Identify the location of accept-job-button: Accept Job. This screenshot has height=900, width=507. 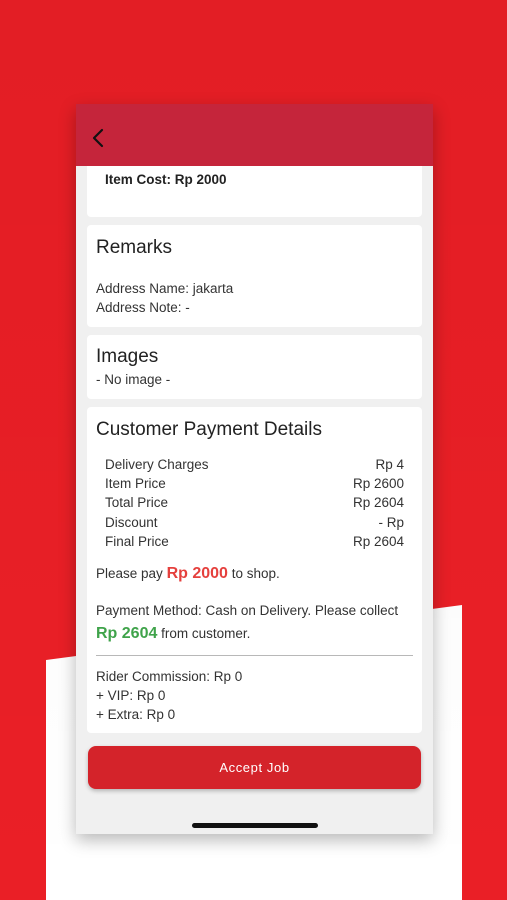
(254, 767).